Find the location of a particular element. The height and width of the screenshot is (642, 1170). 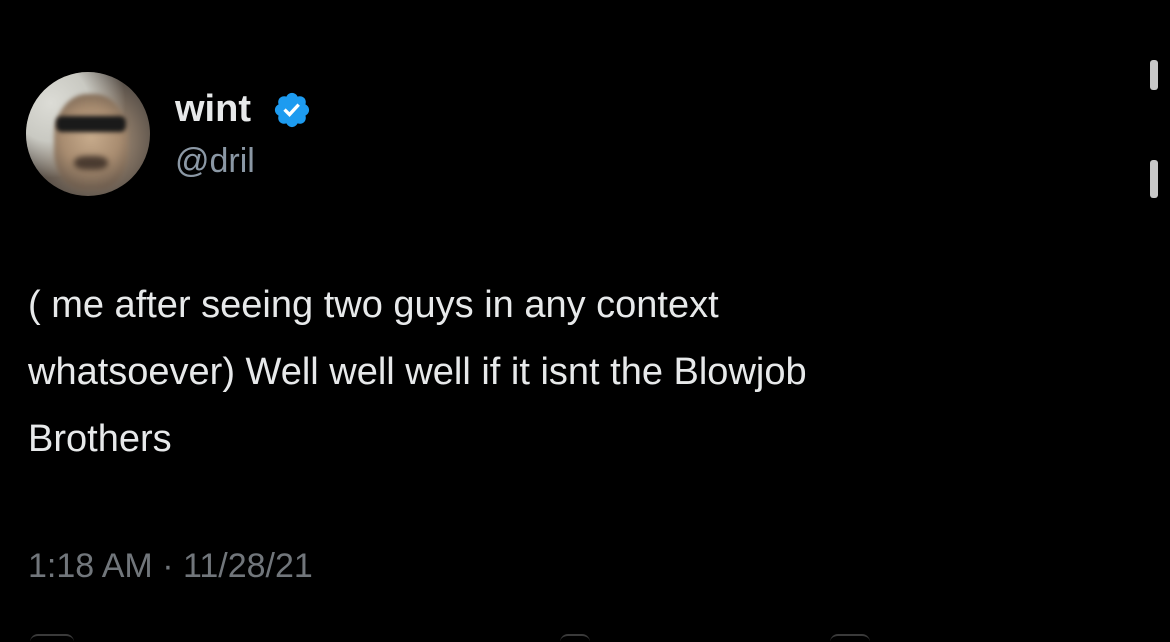

verified-badge-icon is located at coordinates (292, 110).